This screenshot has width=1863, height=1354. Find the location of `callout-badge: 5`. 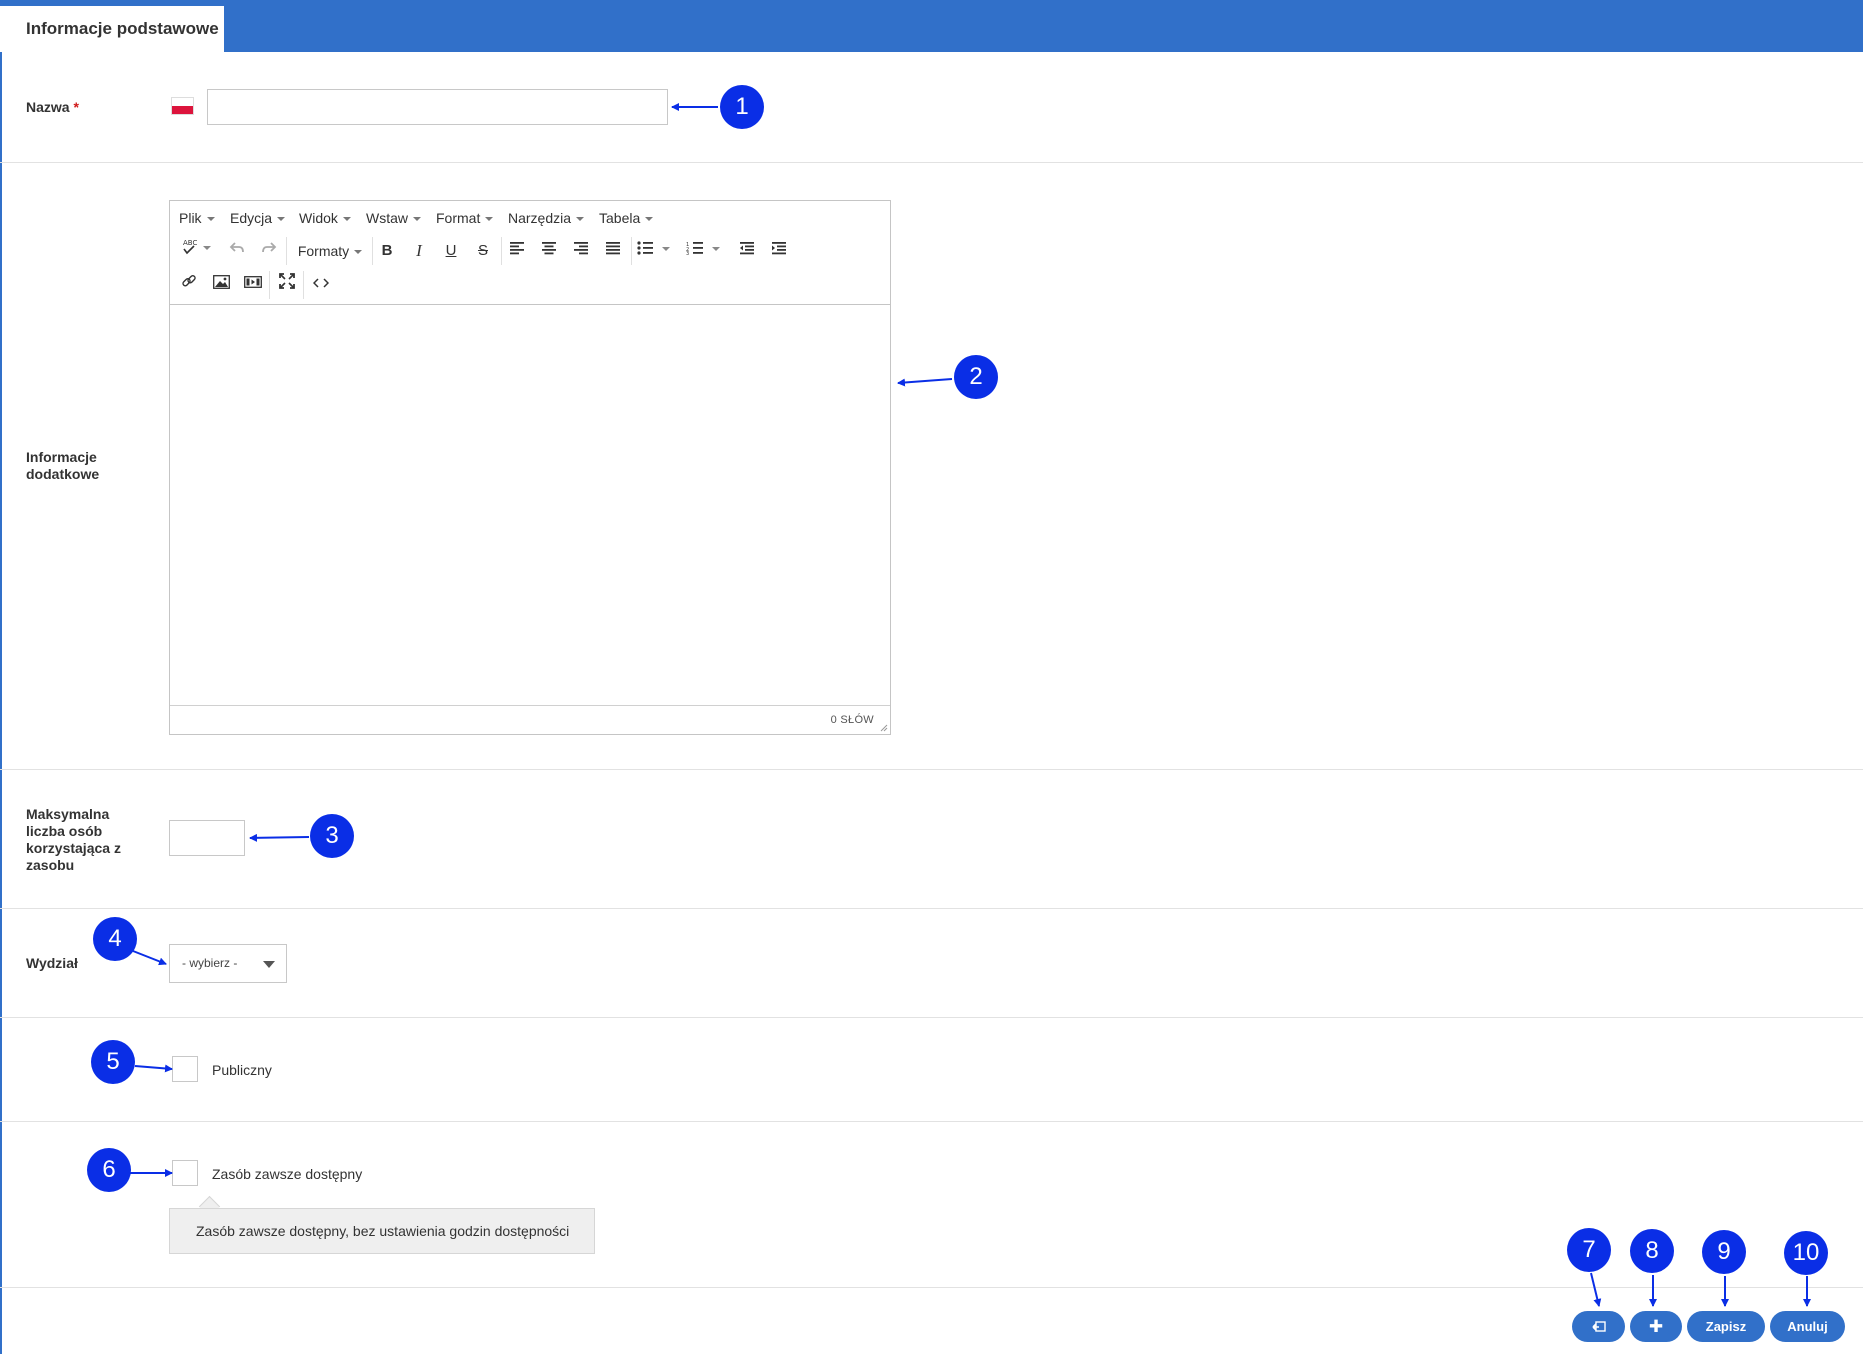

callout-badge: 5 is located at coordinates (113, 1062).